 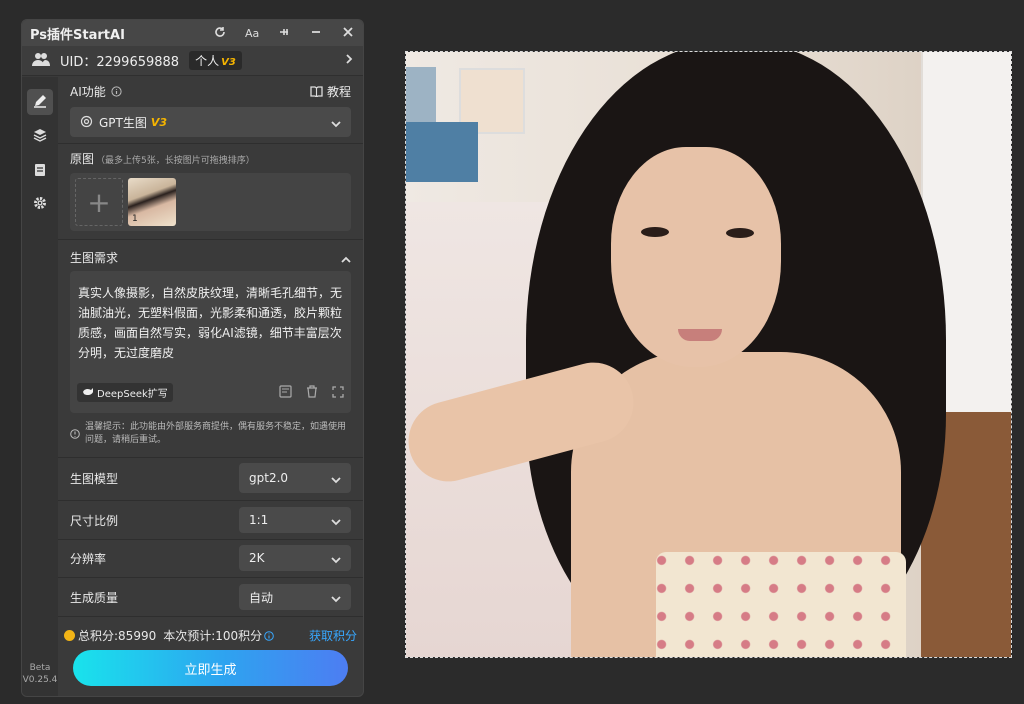 I want to click on ratio-select: 1:1, so click(x=295, y=520).